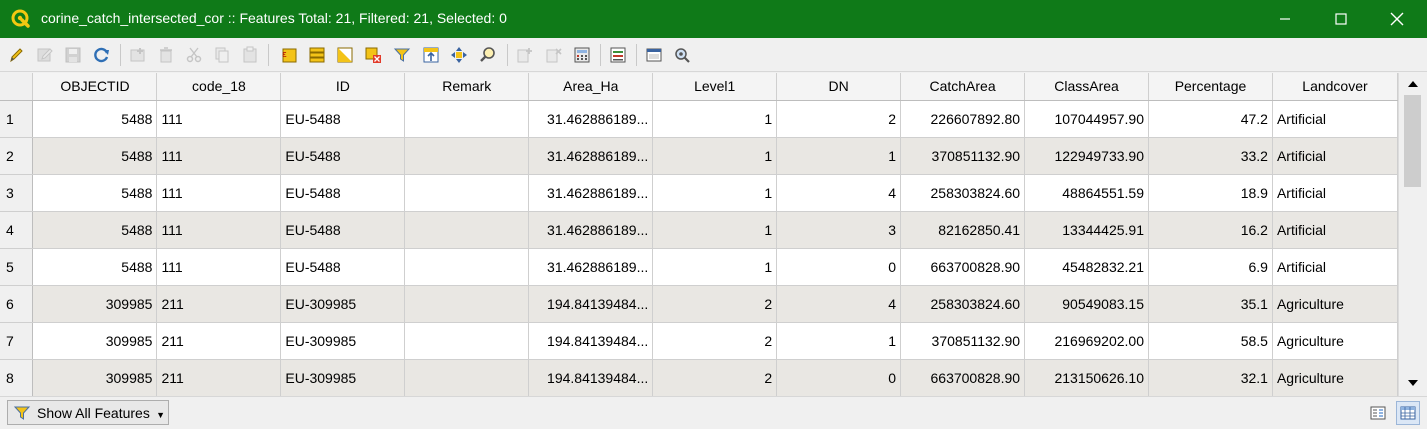  Describe the element at coordinates (1087, 267) in the screenshot. I see `table-cell: 45482832.21` at that location.